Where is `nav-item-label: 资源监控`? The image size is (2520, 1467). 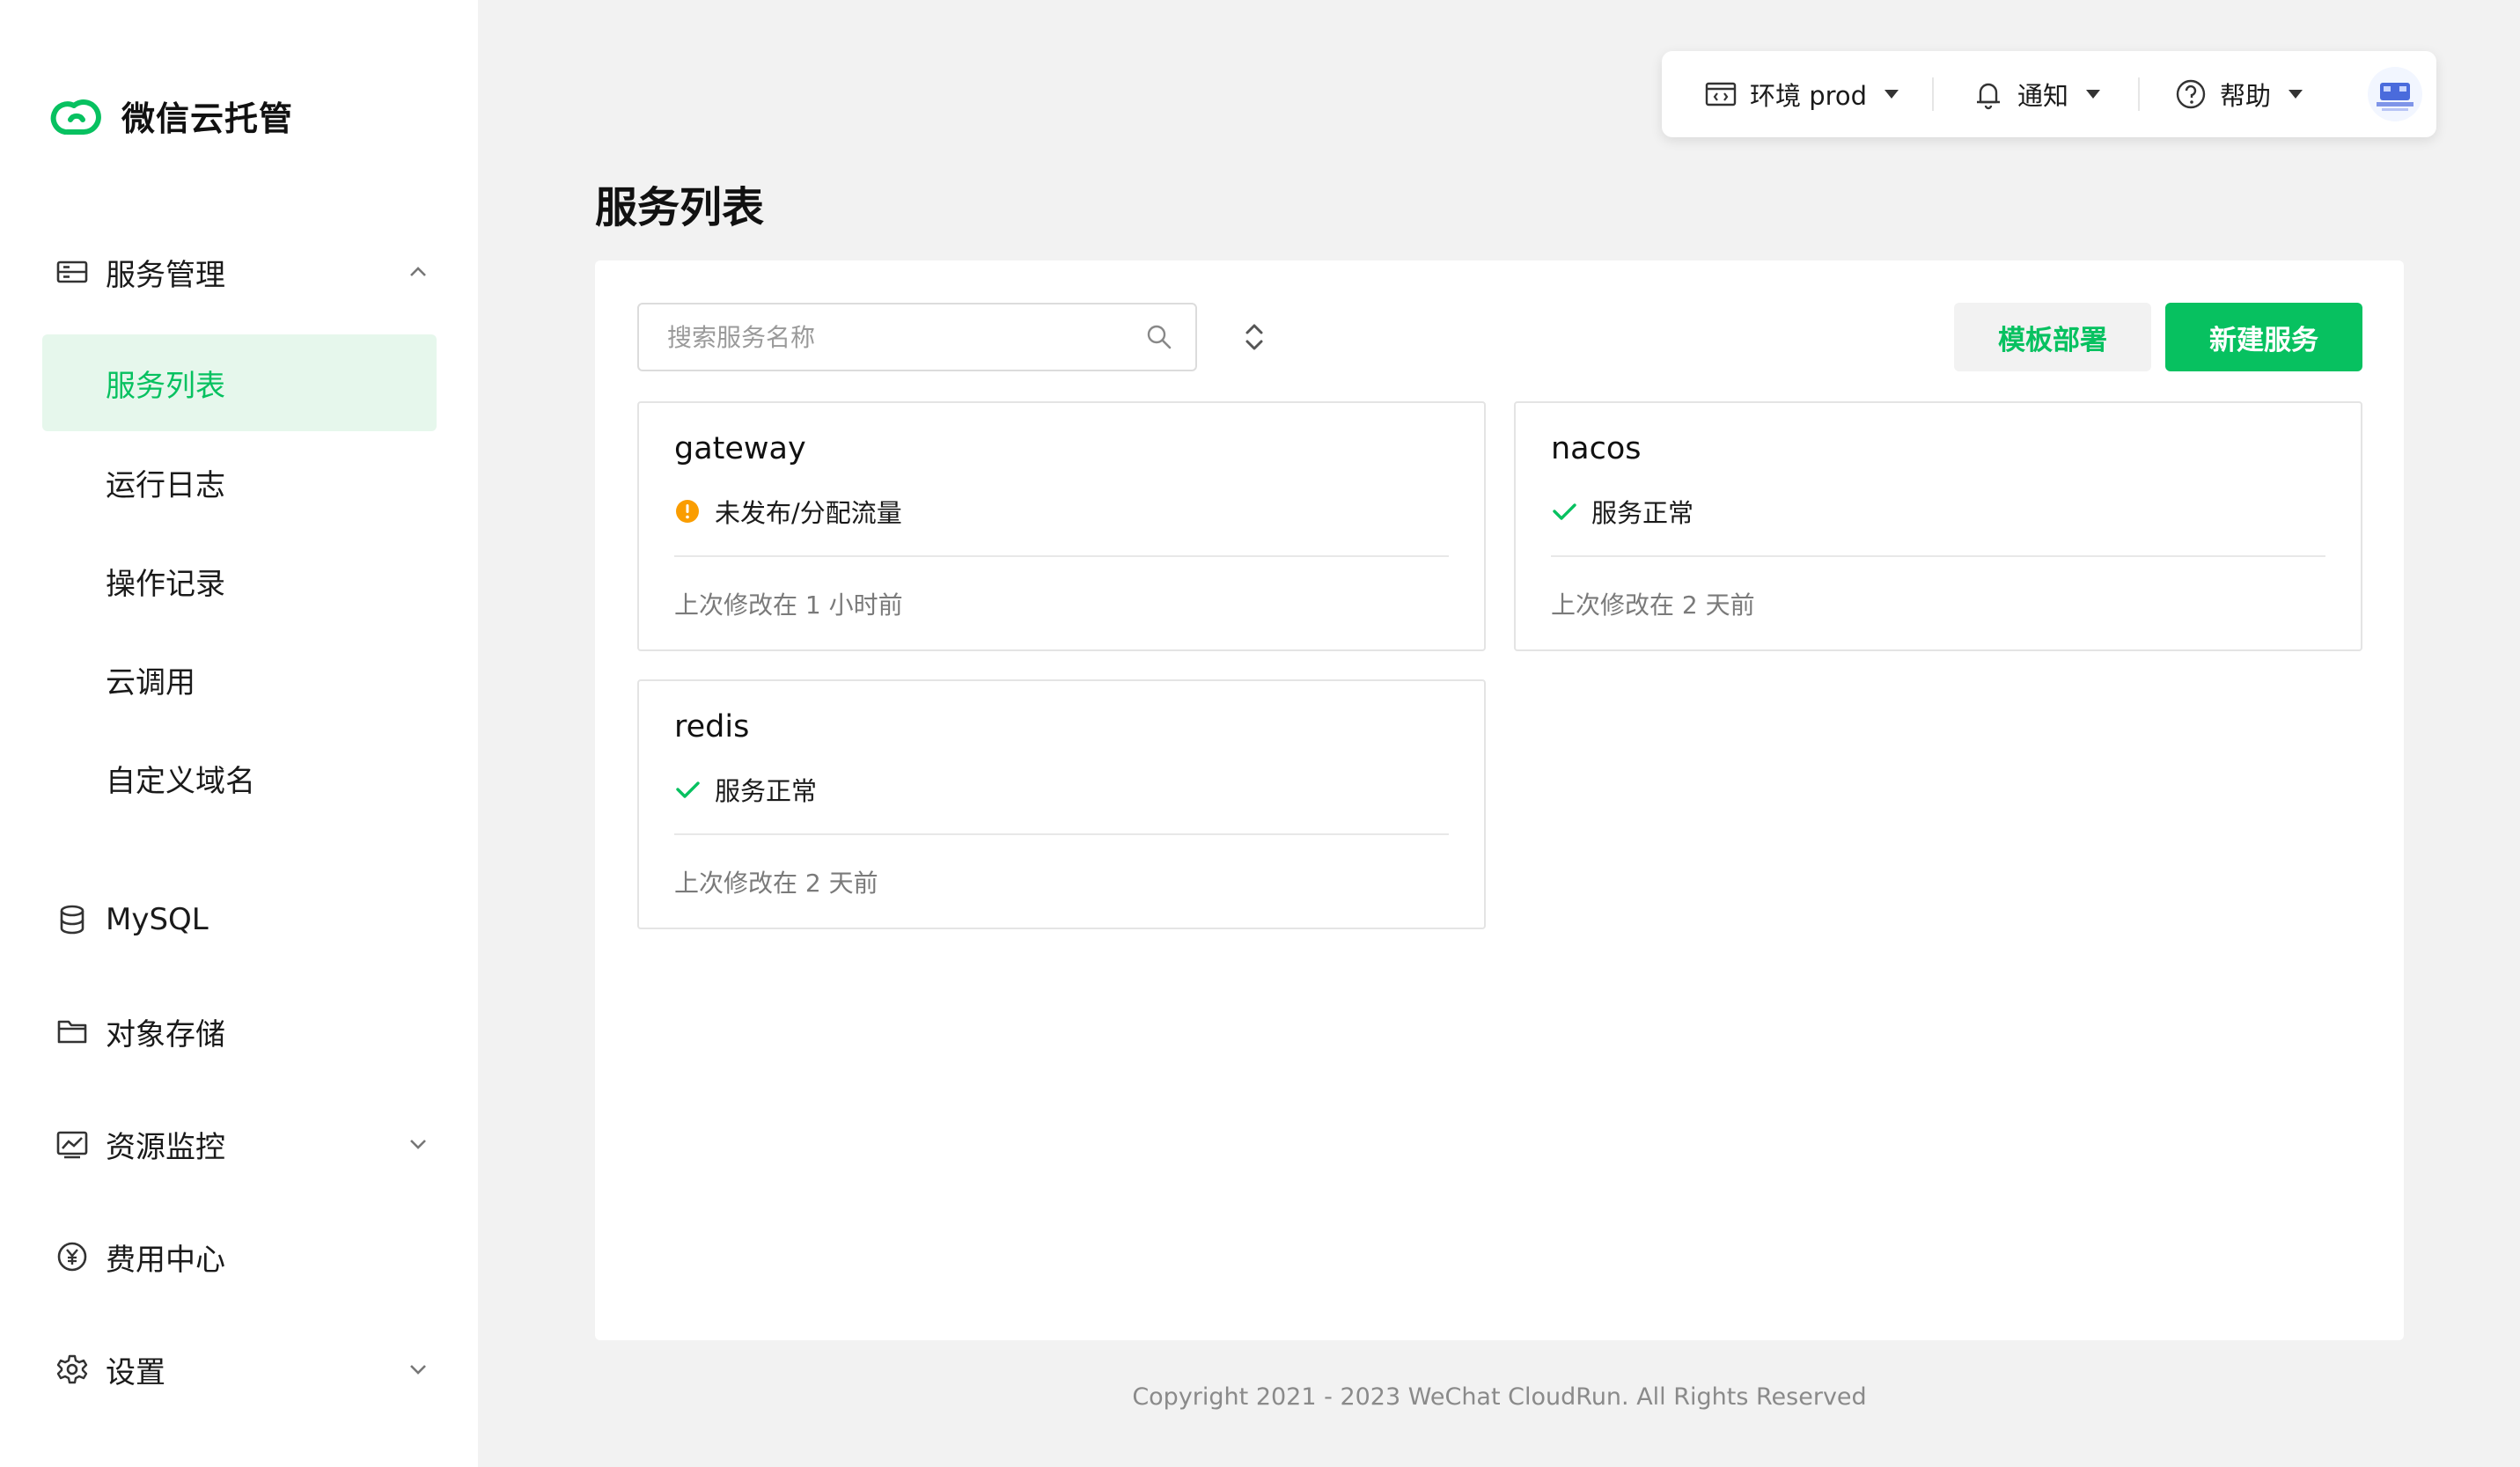 nav-item-label: 资源监控 is located at coordinates (165, 1147).